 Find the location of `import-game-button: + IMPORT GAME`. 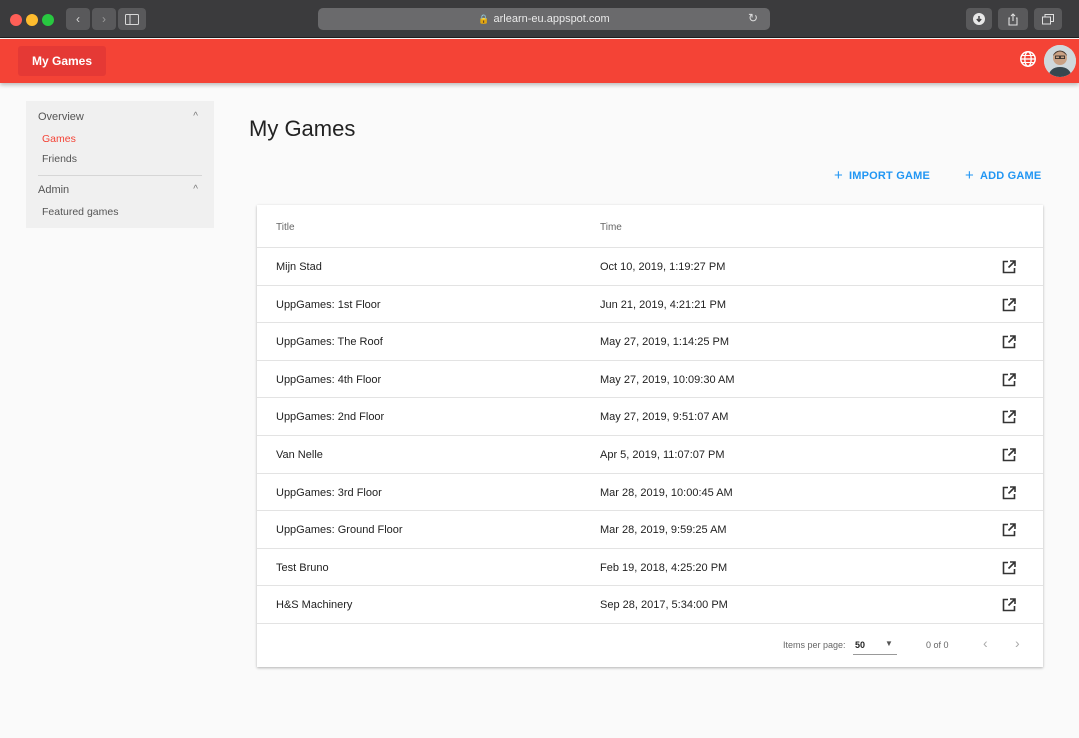

import-game-button: + IMPORT GAME is located at coordinates (882, 175).